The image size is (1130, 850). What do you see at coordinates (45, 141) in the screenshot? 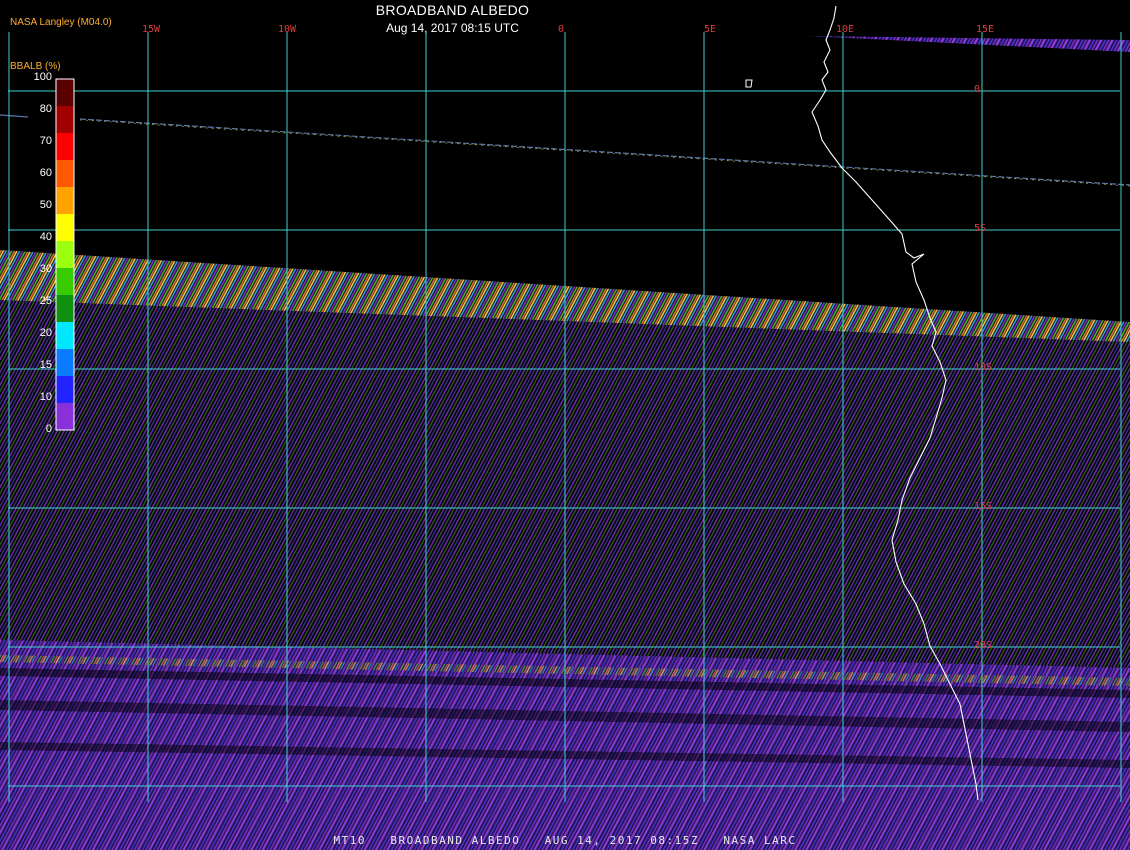
I see `colorbar-tick: 70` at bounding box center [45, 141].